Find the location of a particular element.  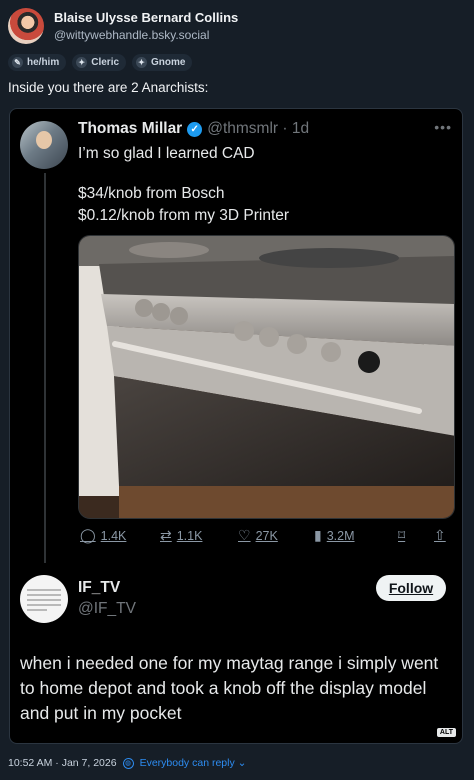

bookmark-icon: ⌑ is located at coordinates (402, 535).